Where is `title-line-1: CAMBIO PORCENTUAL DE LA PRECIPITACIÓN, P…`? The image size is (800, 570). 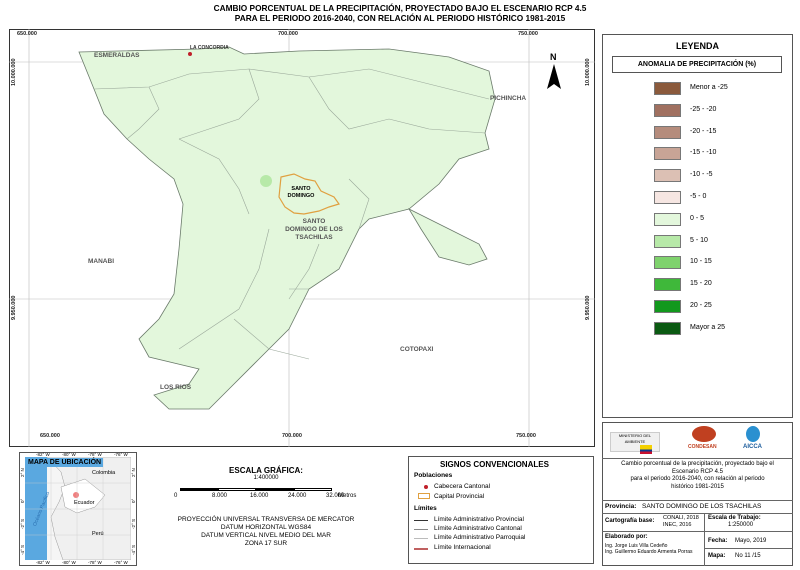 title-line-1: CAMBIO PORCENTUAL DE LA PRECIPITACIÓN, P… is located at coordinates (400, 8).